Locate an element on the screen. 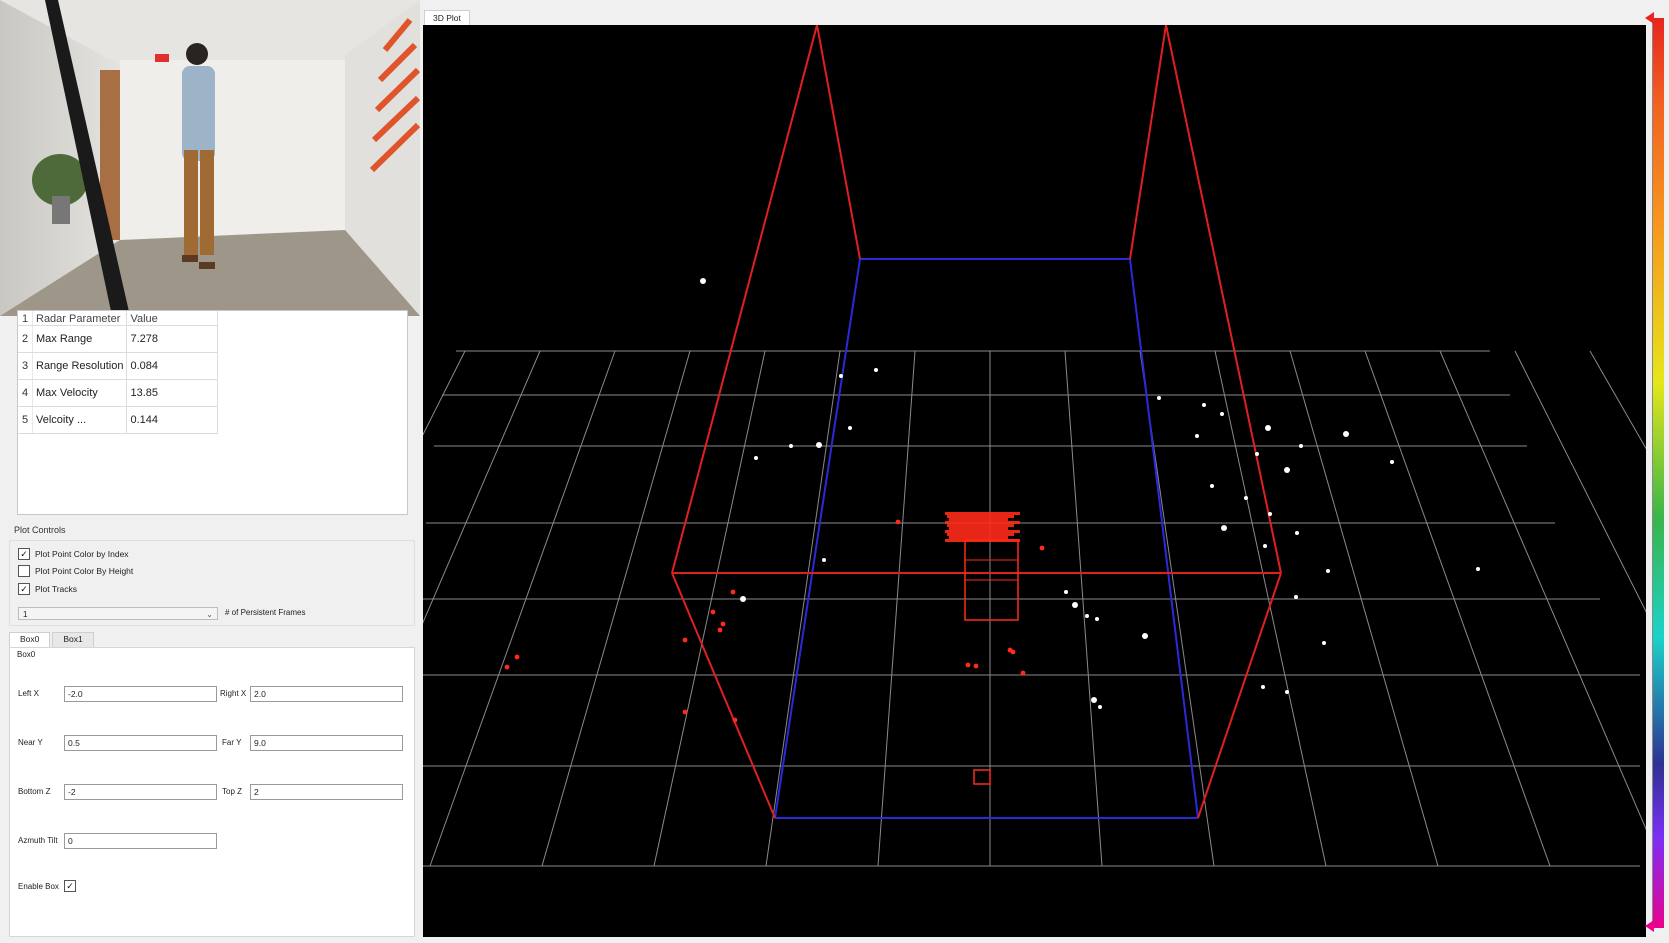  color-scale-bar is located at coordinates (1658, 473).